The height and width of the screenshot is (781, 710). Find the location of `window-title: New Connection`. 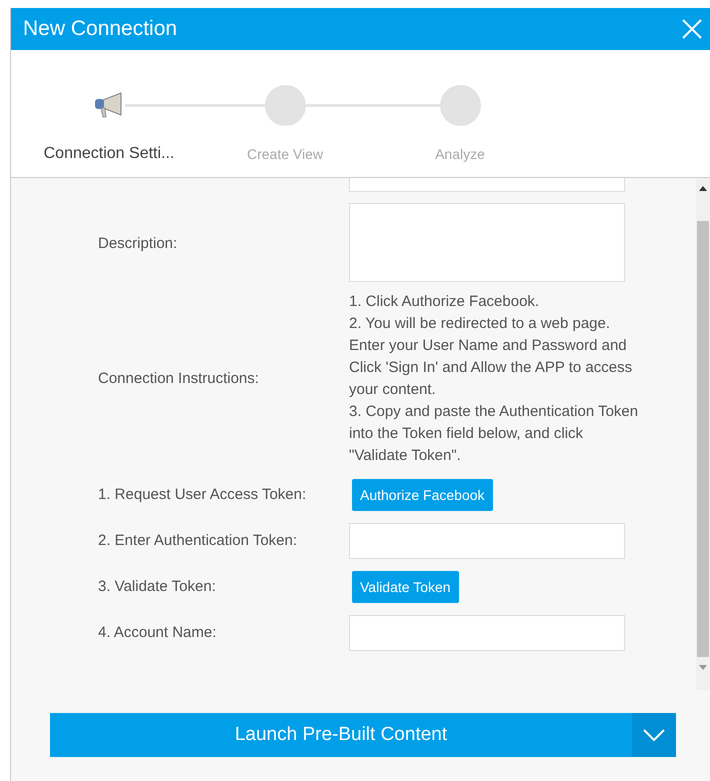

window-title: New Connection is located at coordinates (100, 29).